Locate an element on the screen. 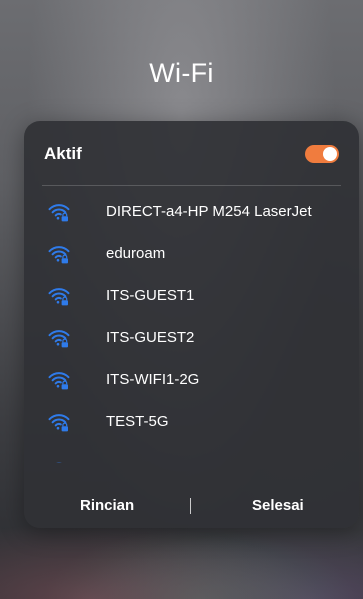  toggle-knob is located at coordinates (330, 154).